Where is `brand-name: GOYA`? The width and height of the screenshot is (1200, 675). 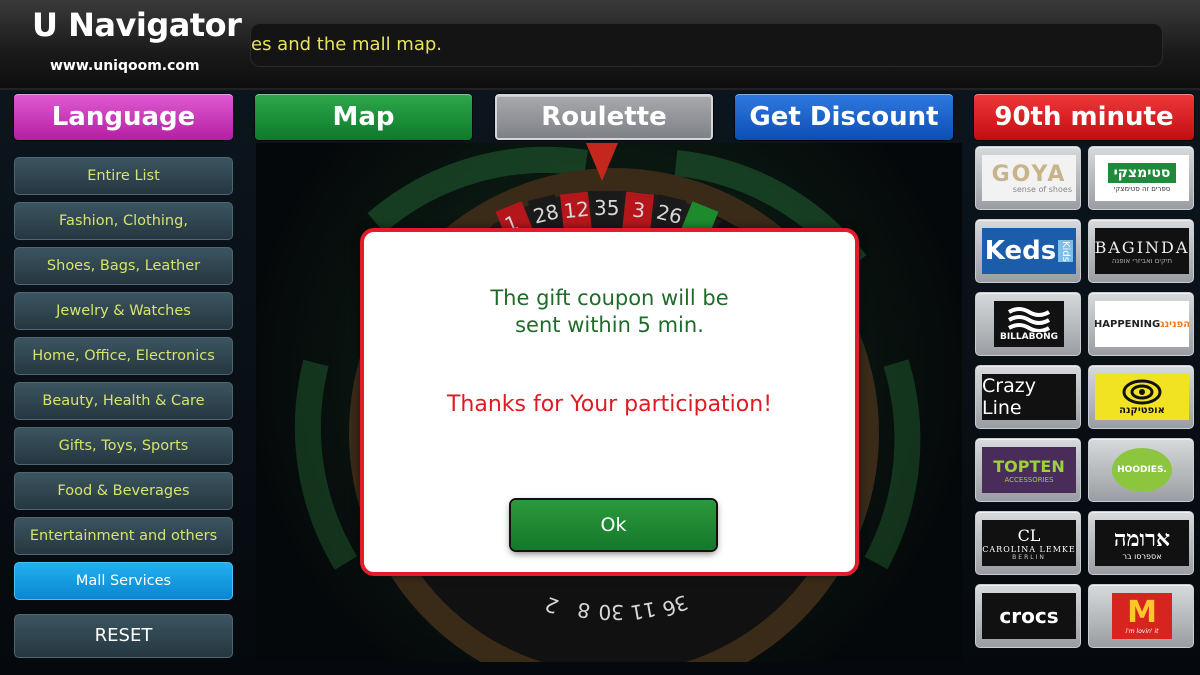
brand-name: GOYA is located at coordinates (1029, 174).